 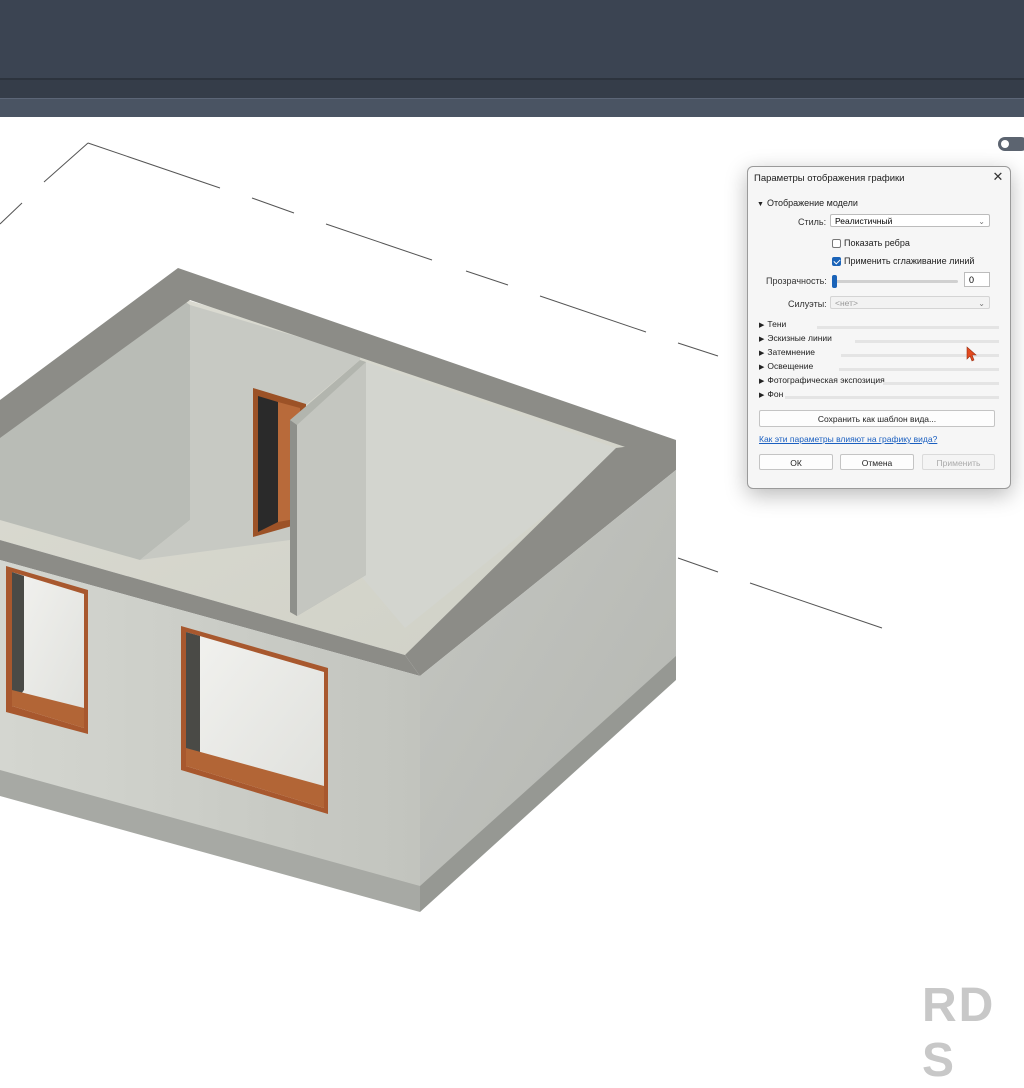 I want to click on section-label: Затемнение, so click(x=791, y=352).